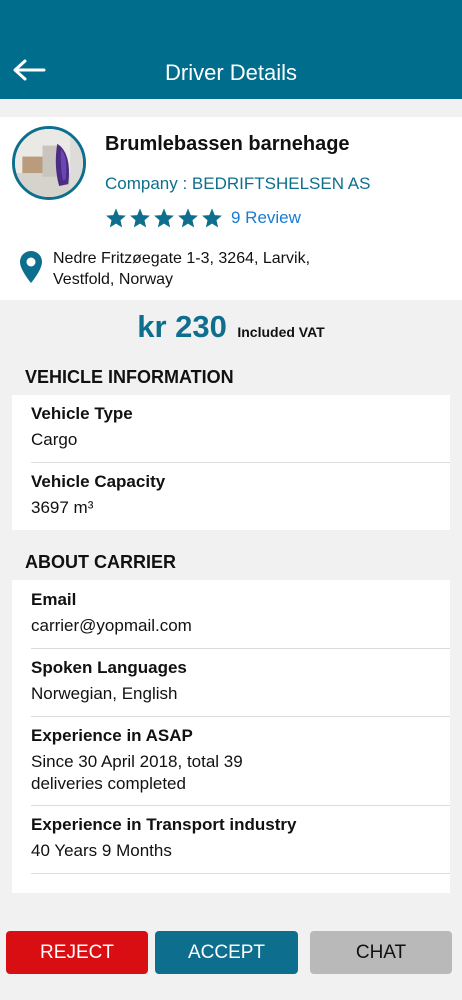 The height and width of the screenshot is (1000, 462). I want to click on vehicle-type-value: Cargo, so click(54, 439).